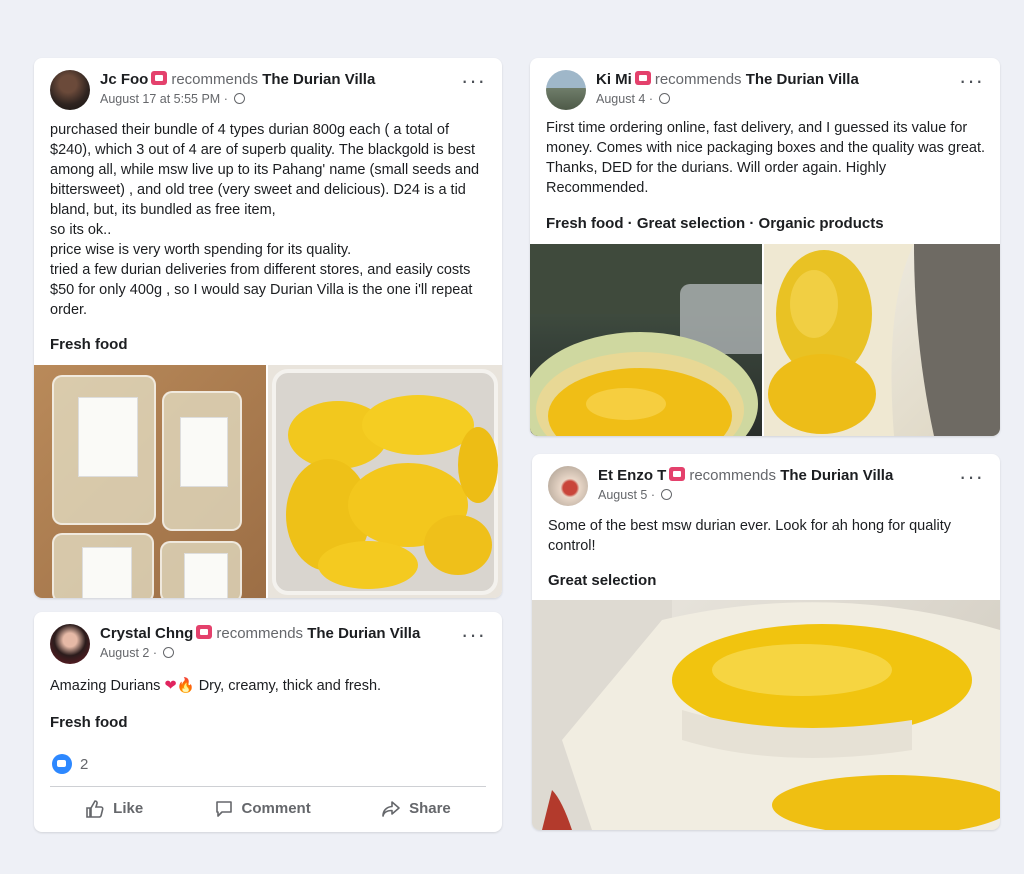 This screenshot has width=1024, height=874. I want to click on post-header-line: Jc Foo recommends The Durian Villa, so click(237, 79).